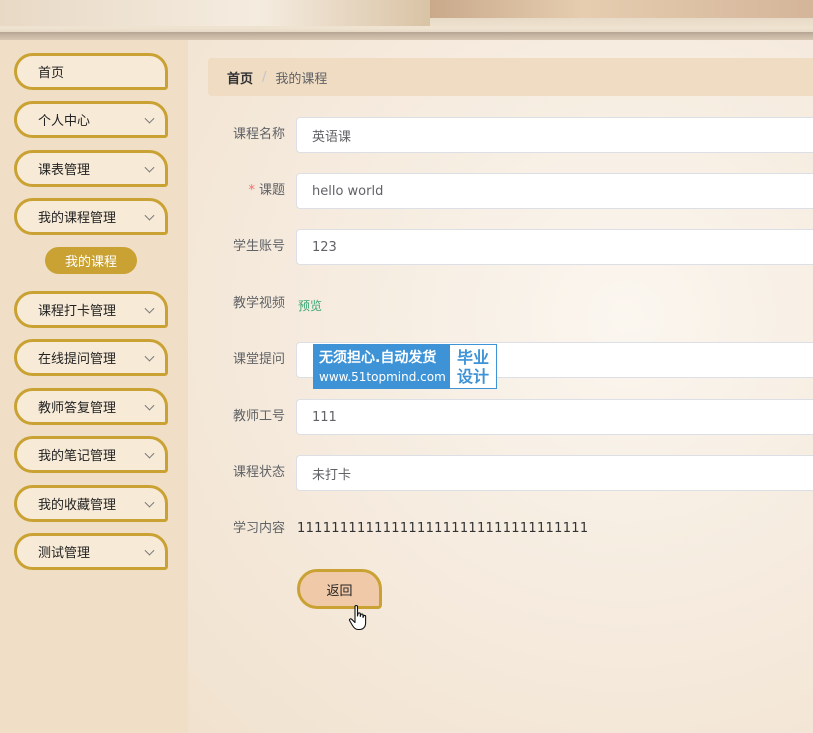 This screenshot has height=733, width=813. I want to click on sidebar-item-tests: 测试管理, so click(91, 551).